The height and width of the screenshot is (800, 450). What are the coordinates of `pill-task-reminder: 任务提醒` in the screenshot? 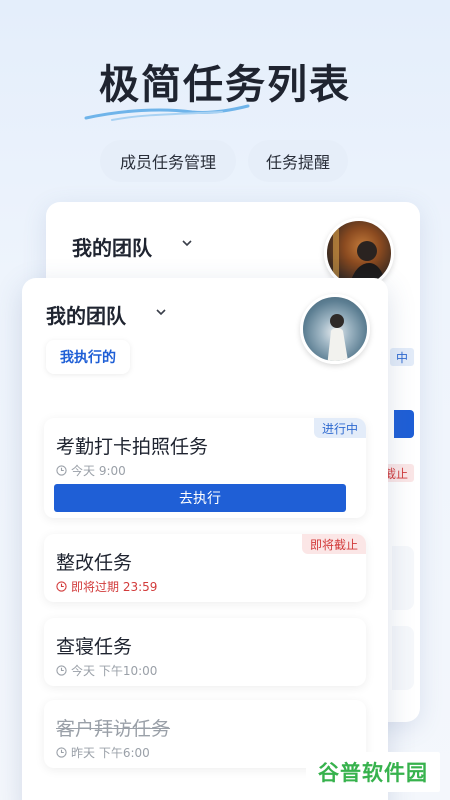 It's located at (298, 161).